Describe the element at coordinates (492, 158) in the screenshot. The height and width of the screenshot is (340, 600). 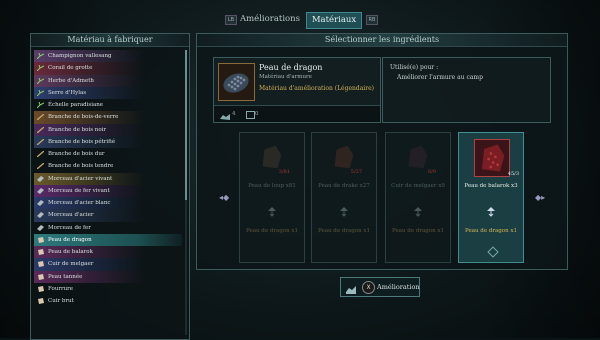
I see `ingredient-icon` at that location.